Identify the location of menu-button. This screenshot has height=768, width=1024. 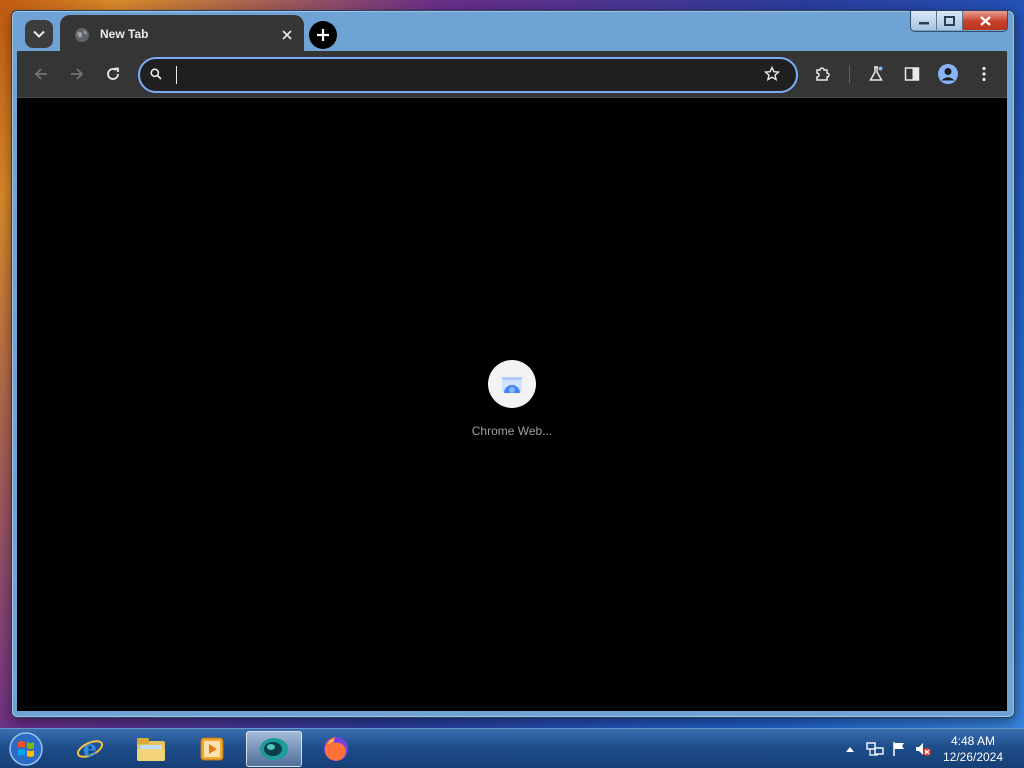
(984, 74).